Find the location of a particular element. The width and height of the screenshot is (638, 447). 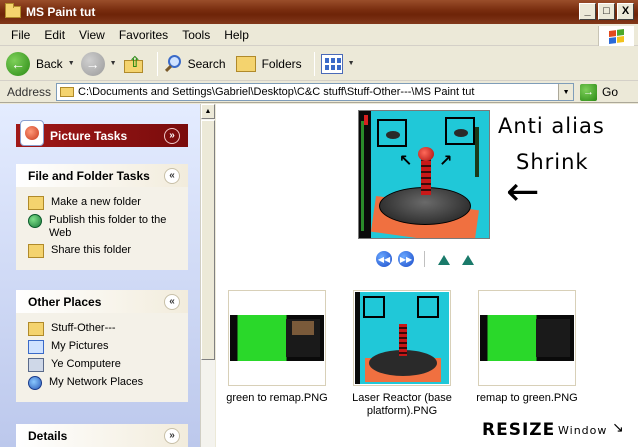

task-publish-folder: Publish this folder to the Web is located at coordinates (105, 227).